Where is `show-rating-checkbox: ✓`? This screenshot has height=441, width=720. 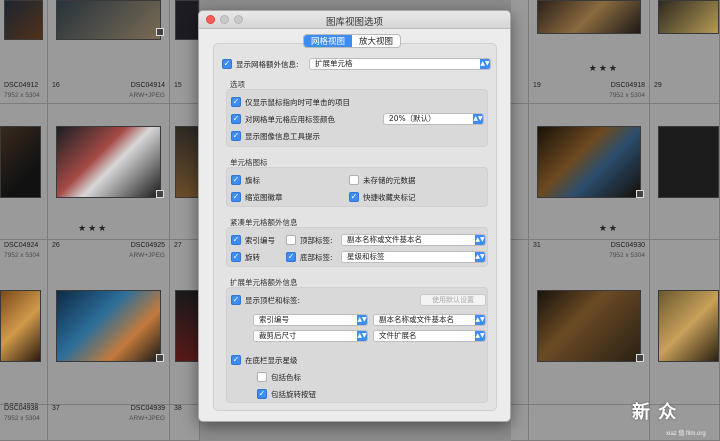 show-rating-checkbox: ✓ is located at coordinates (236, 360).